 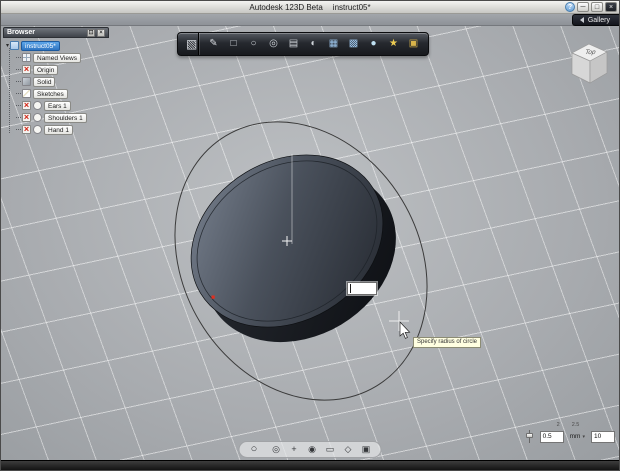 What do you see at coordinates (353, 44) in the screenshot?
I see `combine-icon: ▩` at bounding box center [353, 44].